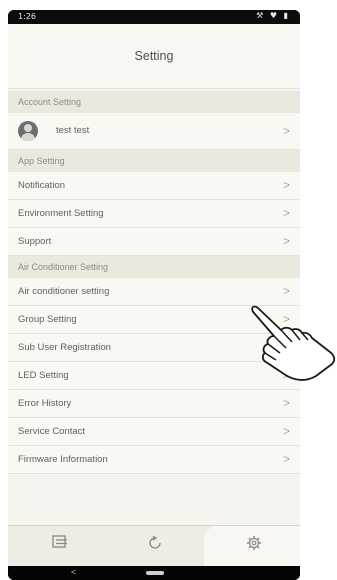 The image size is (337, 580). What do you see at coordinates (63, 459) in the screenshot?
I see `row-label: Firmware Information` at bounding box center [63, 459].